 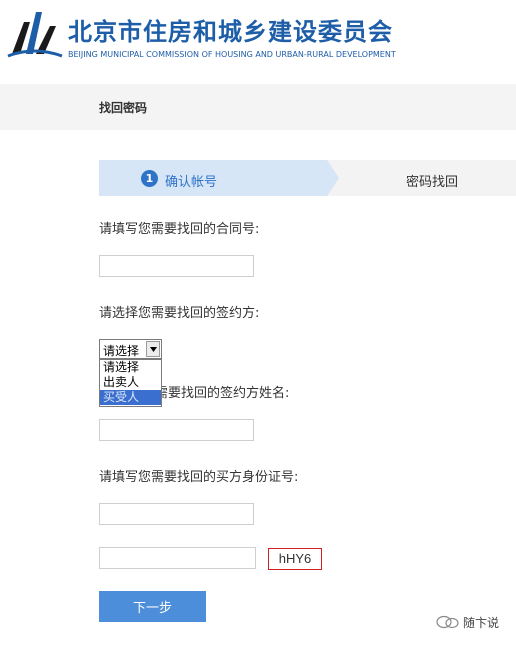 I want to click on captcha-input, so click(x=177, y=558).